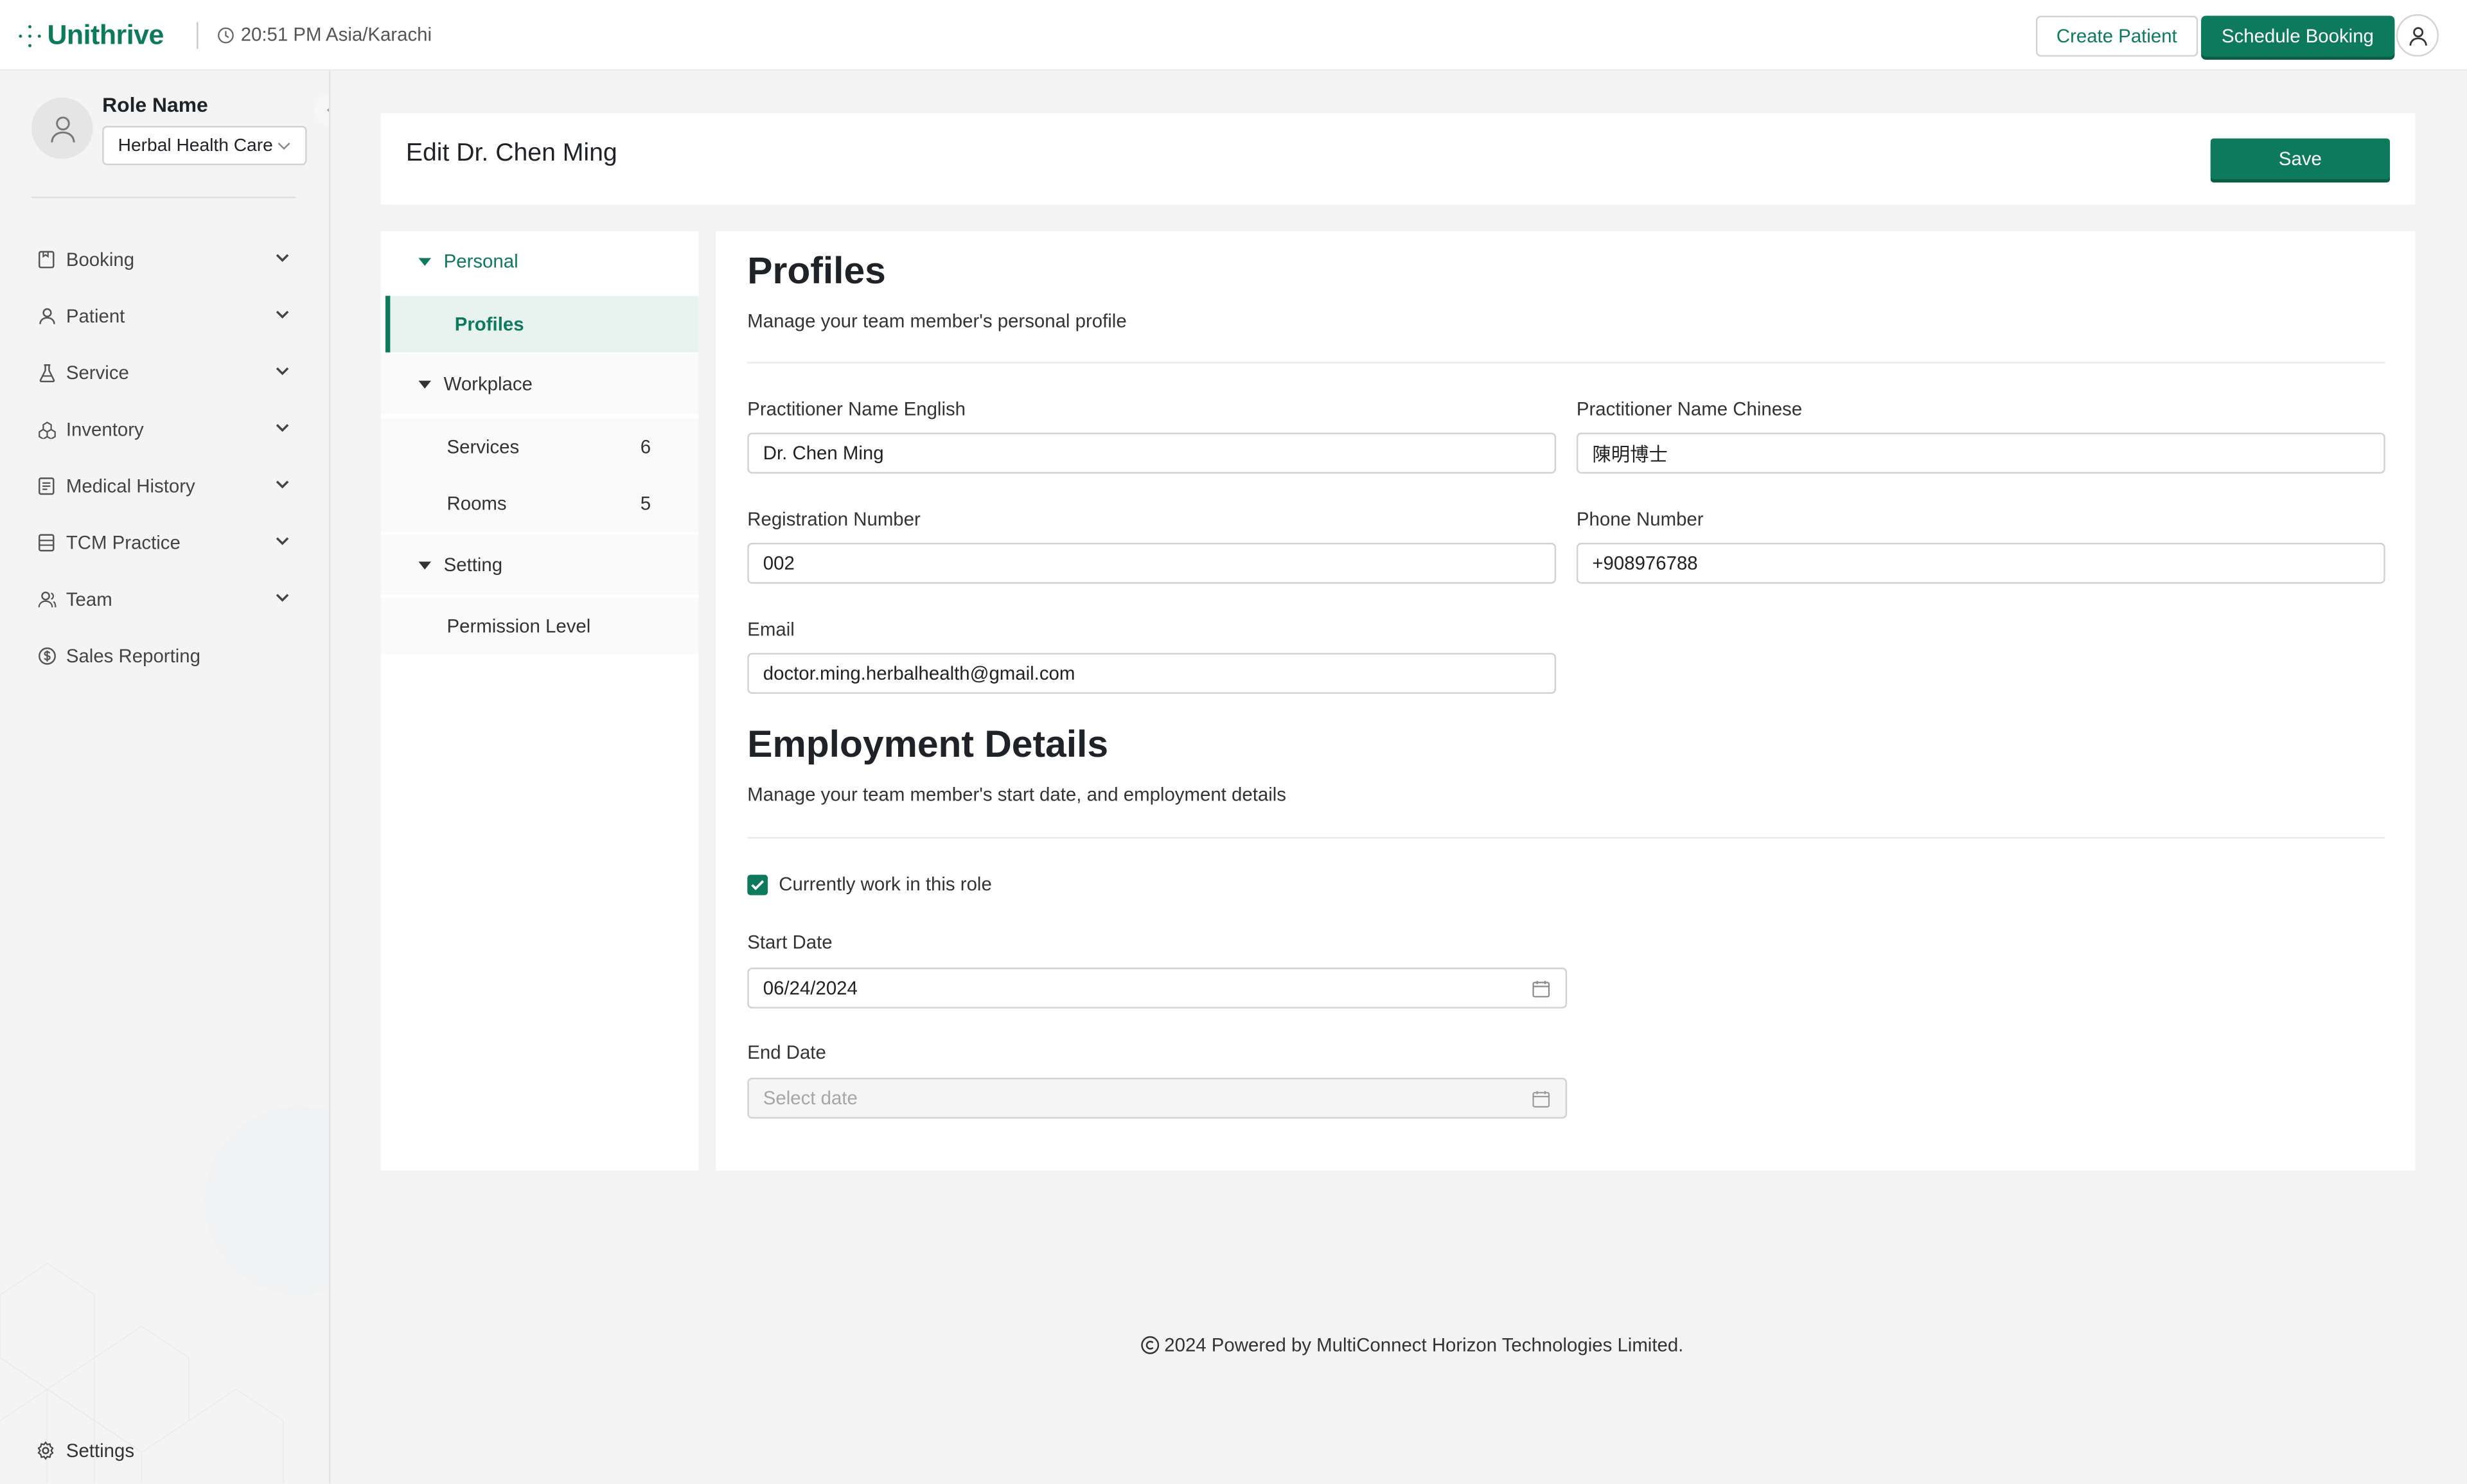  What do you see at coordinates (542, 324) in the screenshot?
I see `section-item-profiles: Profiles` at bounding box center [542, 324].